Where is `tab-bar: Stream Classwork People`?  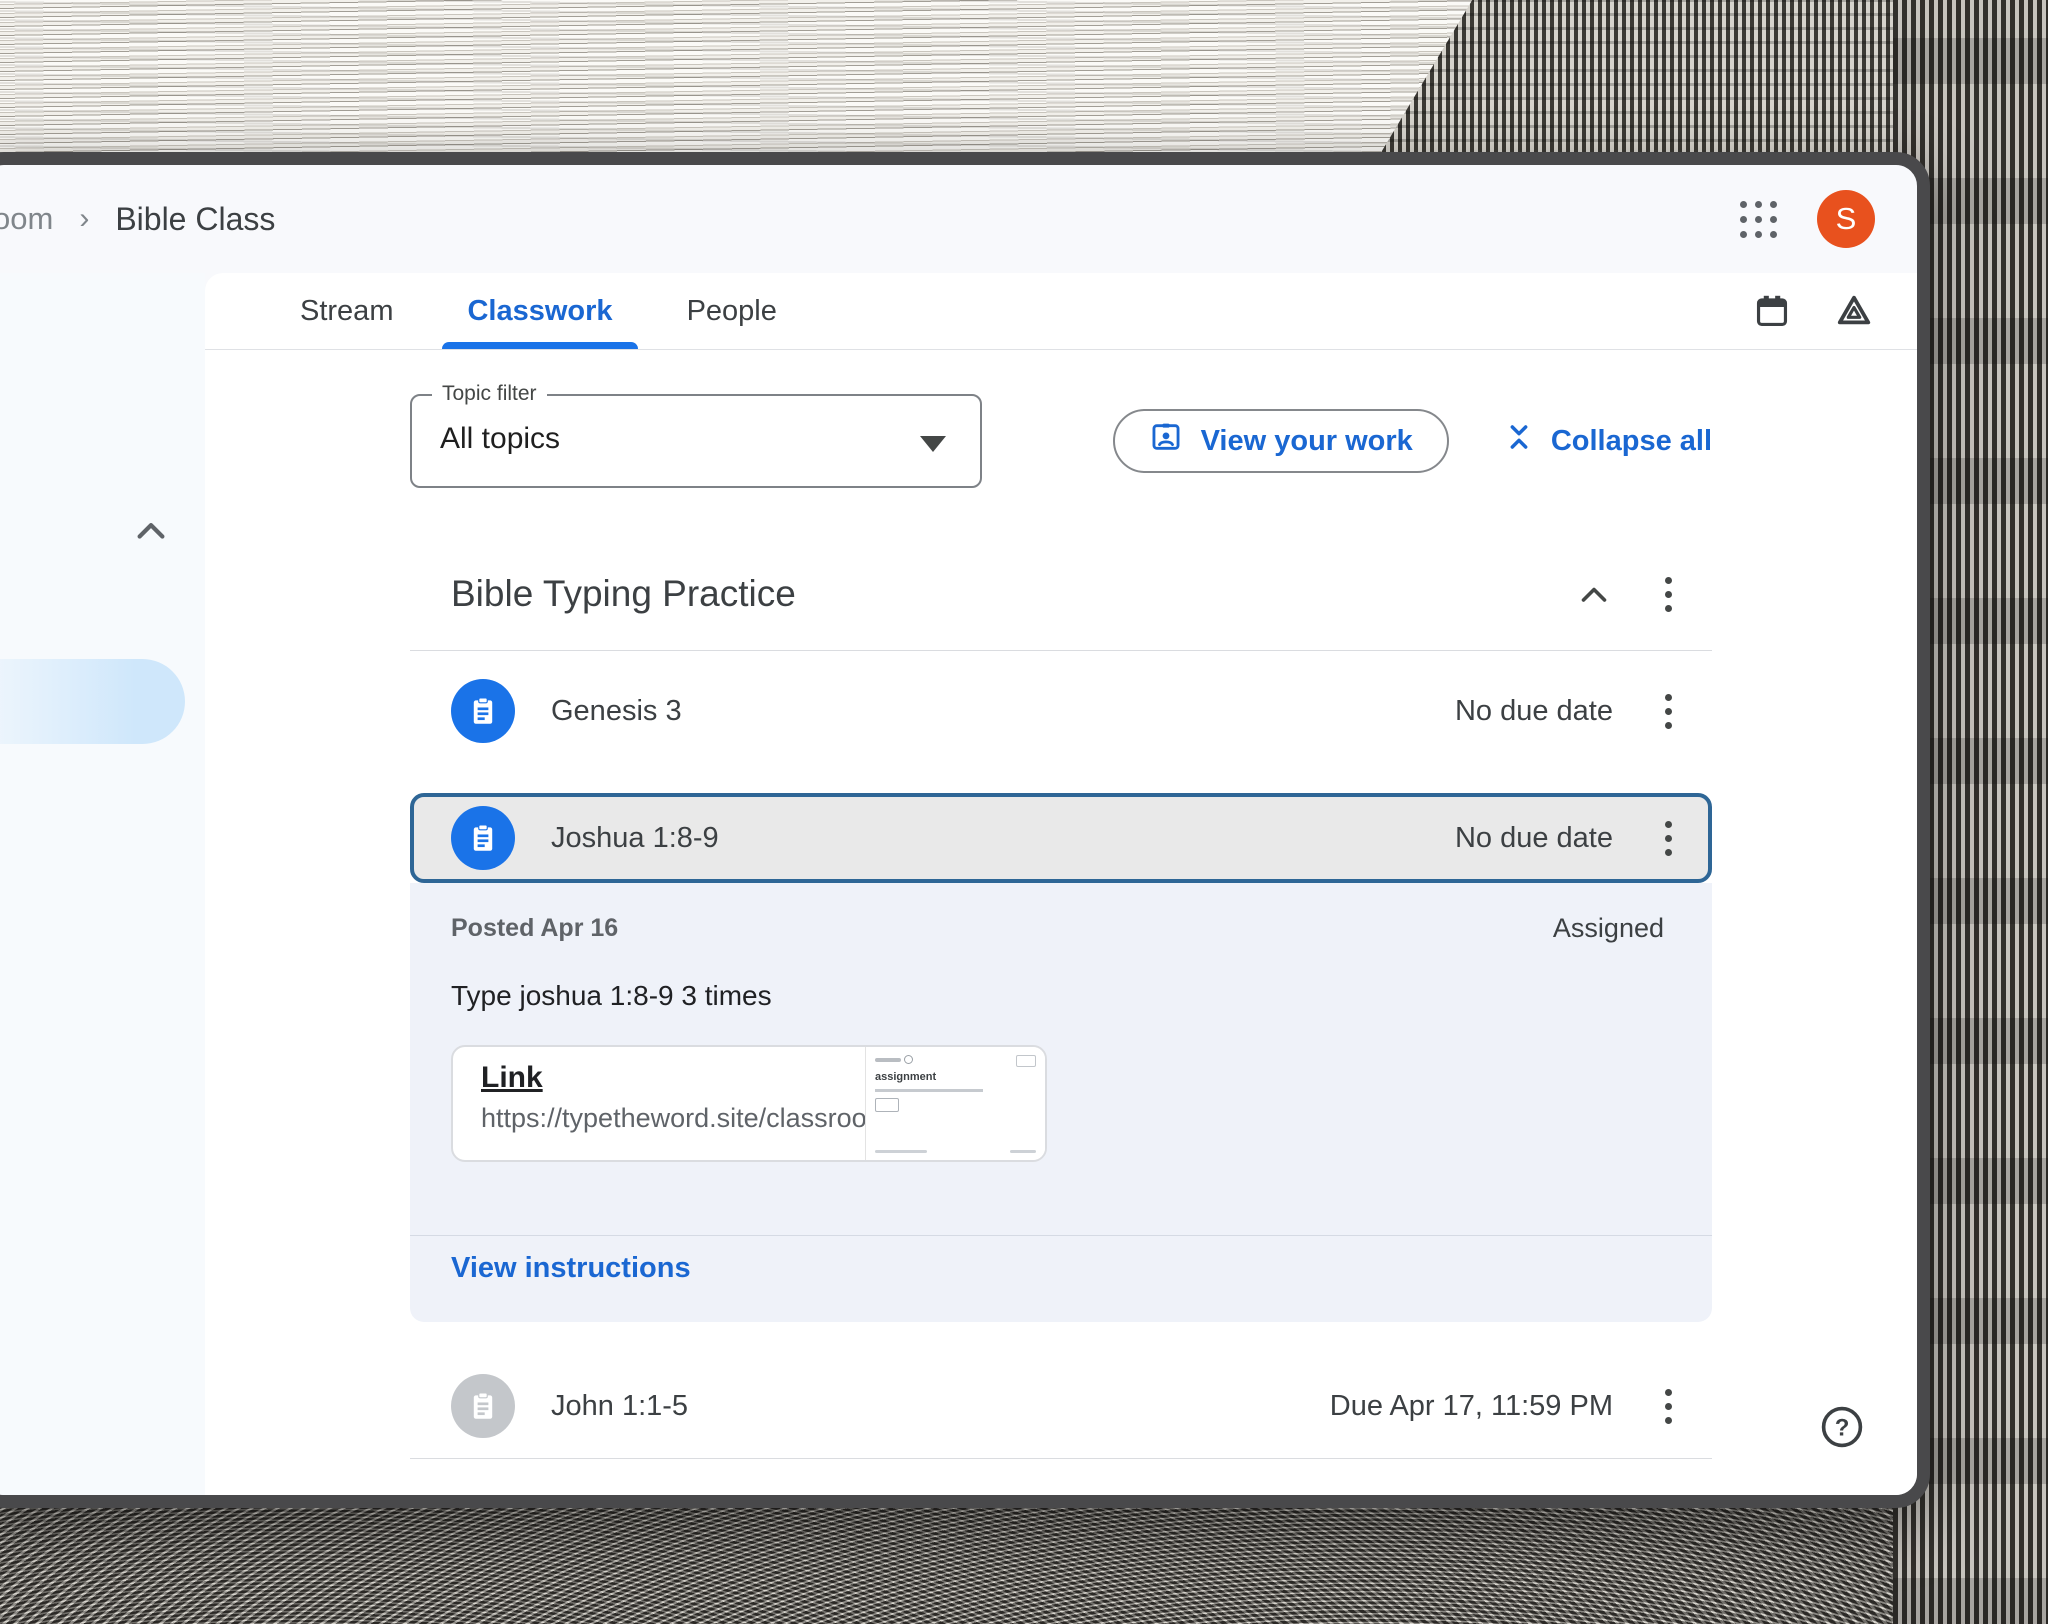 tab-bar: Stream Classwork People is located at coordinates (1061, 311).